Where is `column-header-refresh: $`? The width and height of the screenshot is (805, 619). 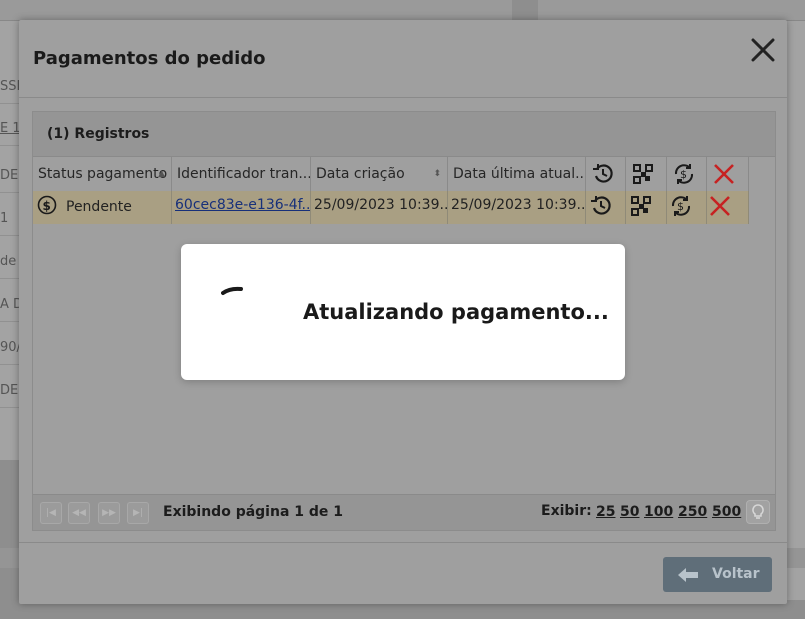 column-header-refresh: $ is located at coordinates (687, 174).